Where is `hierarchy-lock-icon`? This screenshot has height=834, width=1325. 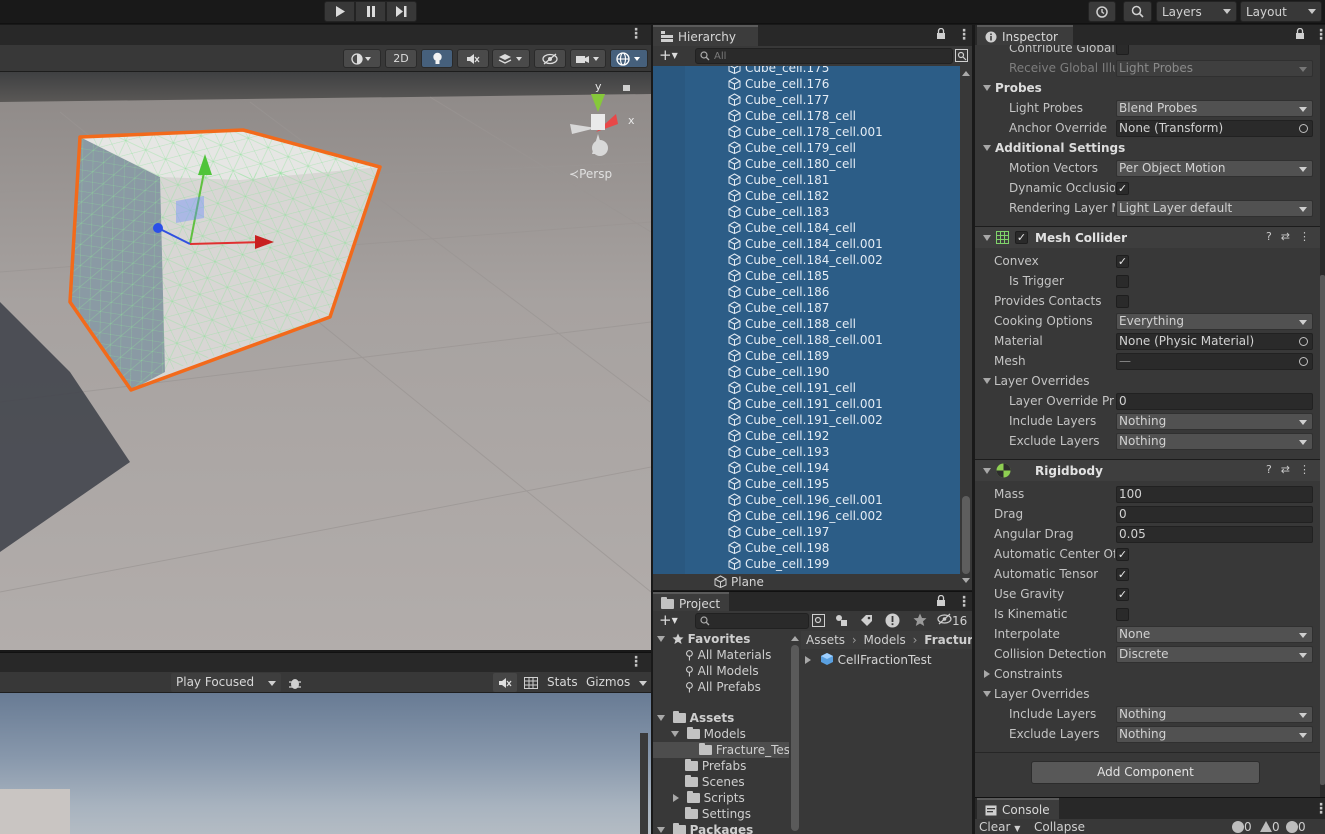 hierarchy-lock-icon is located at coordinates (941, 35).